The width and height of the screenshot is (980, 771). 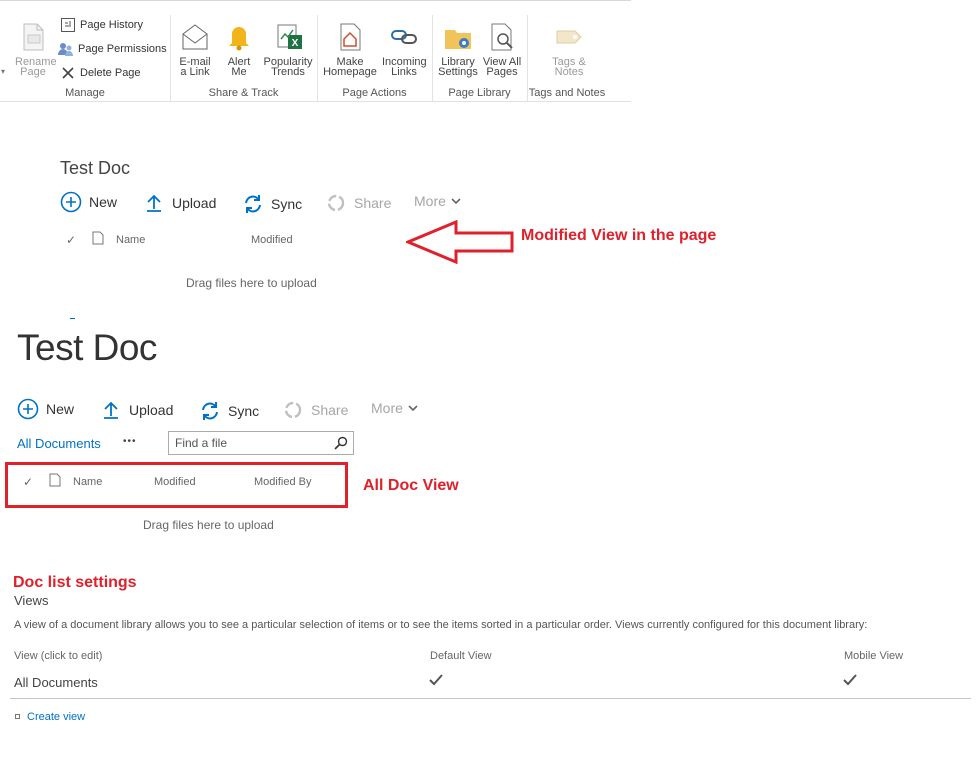 What do you see at coordinates (59, 443) in the screenshot?
I see `view-selector-all-documents: All Documents` at bounding box center [59, 443].